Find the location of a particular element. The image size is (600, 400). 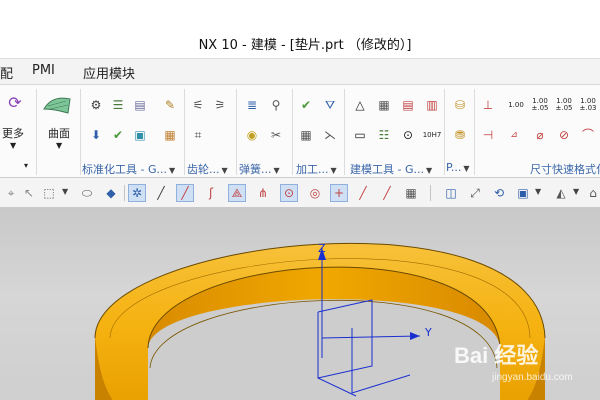

chart-tool-icon: ▤ is located at coordinates (408, 105).